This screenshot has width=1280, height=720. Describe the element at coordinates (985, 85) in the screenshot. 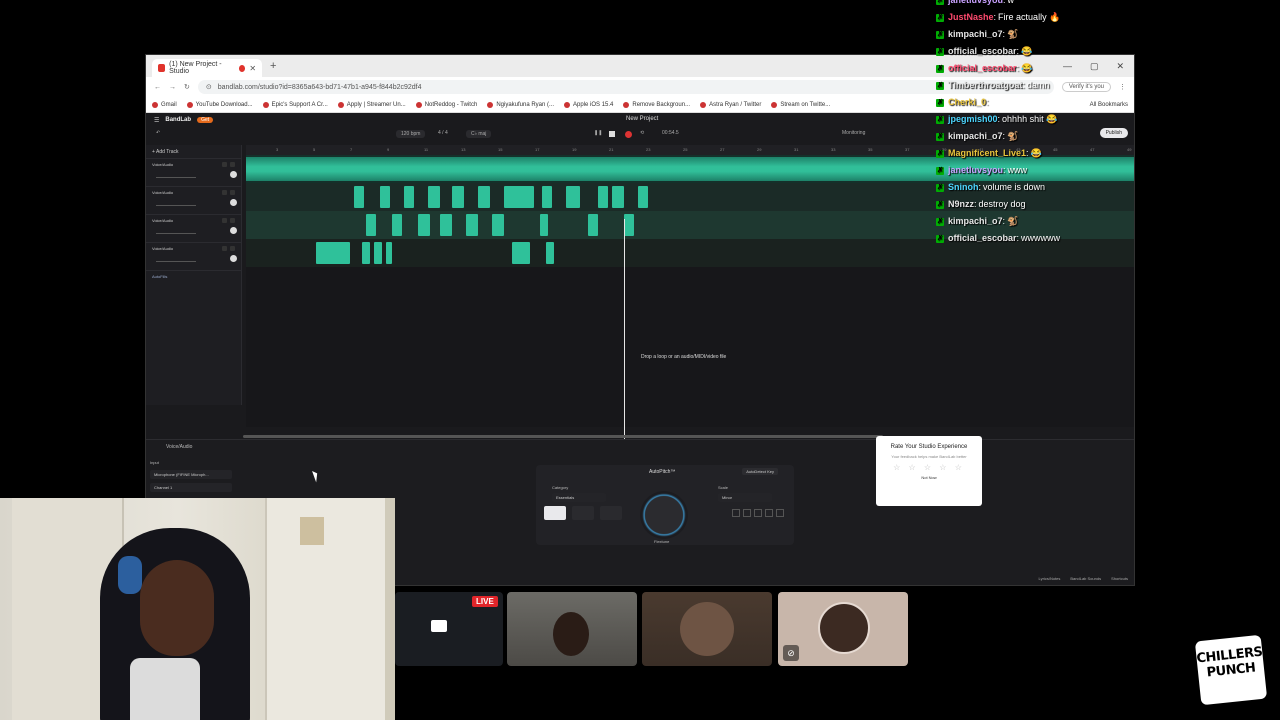

I see `chat-username: Timberthroatgoat` at that location.